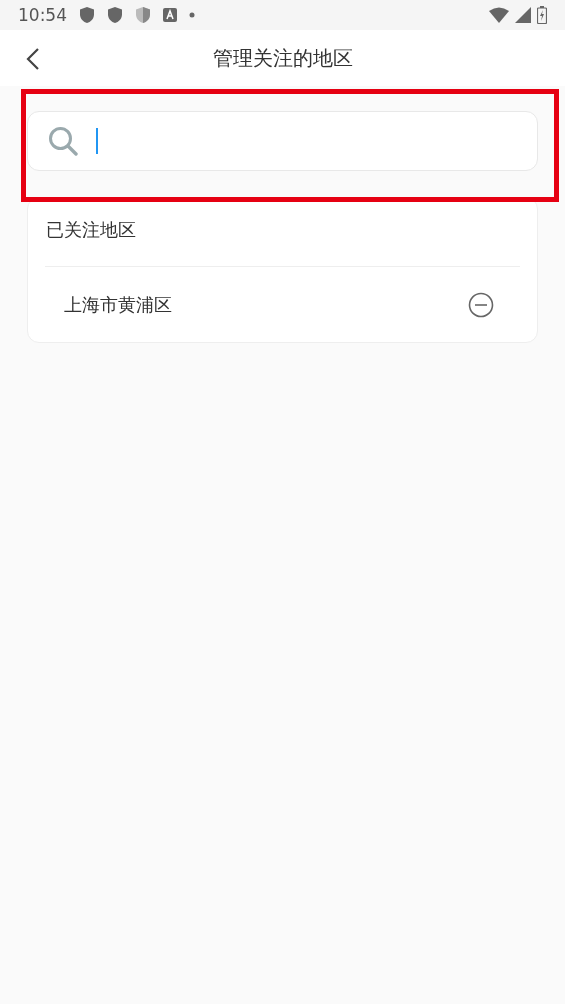 The image size is (565, 1004). Describe the element at coordinates (42, 15) in the screenshot. I see `clock-time: 10:54` at that location.